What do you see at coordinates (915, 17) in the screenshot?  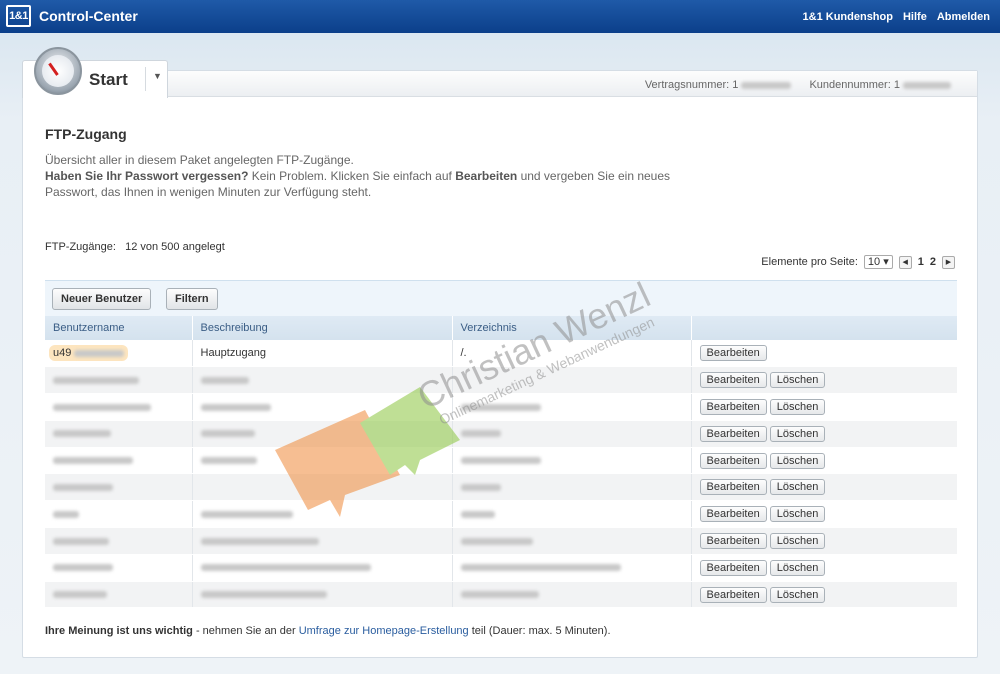 I see `help-link: Hilfe` at bounding box center [915, 17].